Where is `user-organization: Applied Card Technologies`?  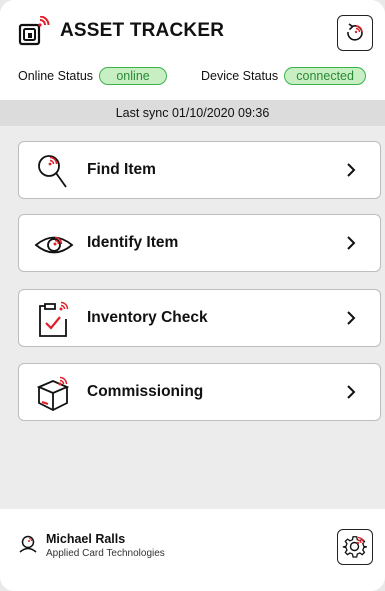
user-organization: Applied Card Technologies is located at coordinates (105, 553).